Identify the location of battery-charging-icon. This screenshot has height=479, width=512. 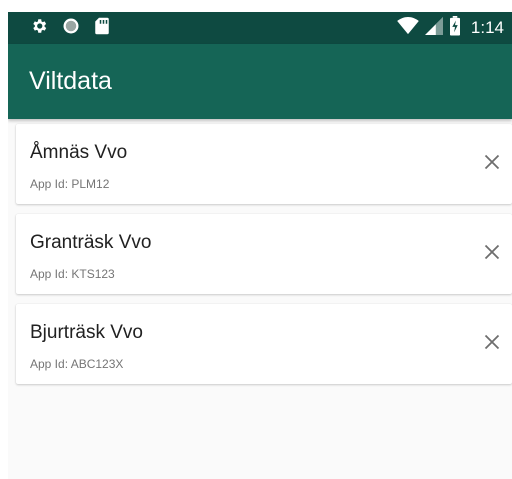
(455, 28).